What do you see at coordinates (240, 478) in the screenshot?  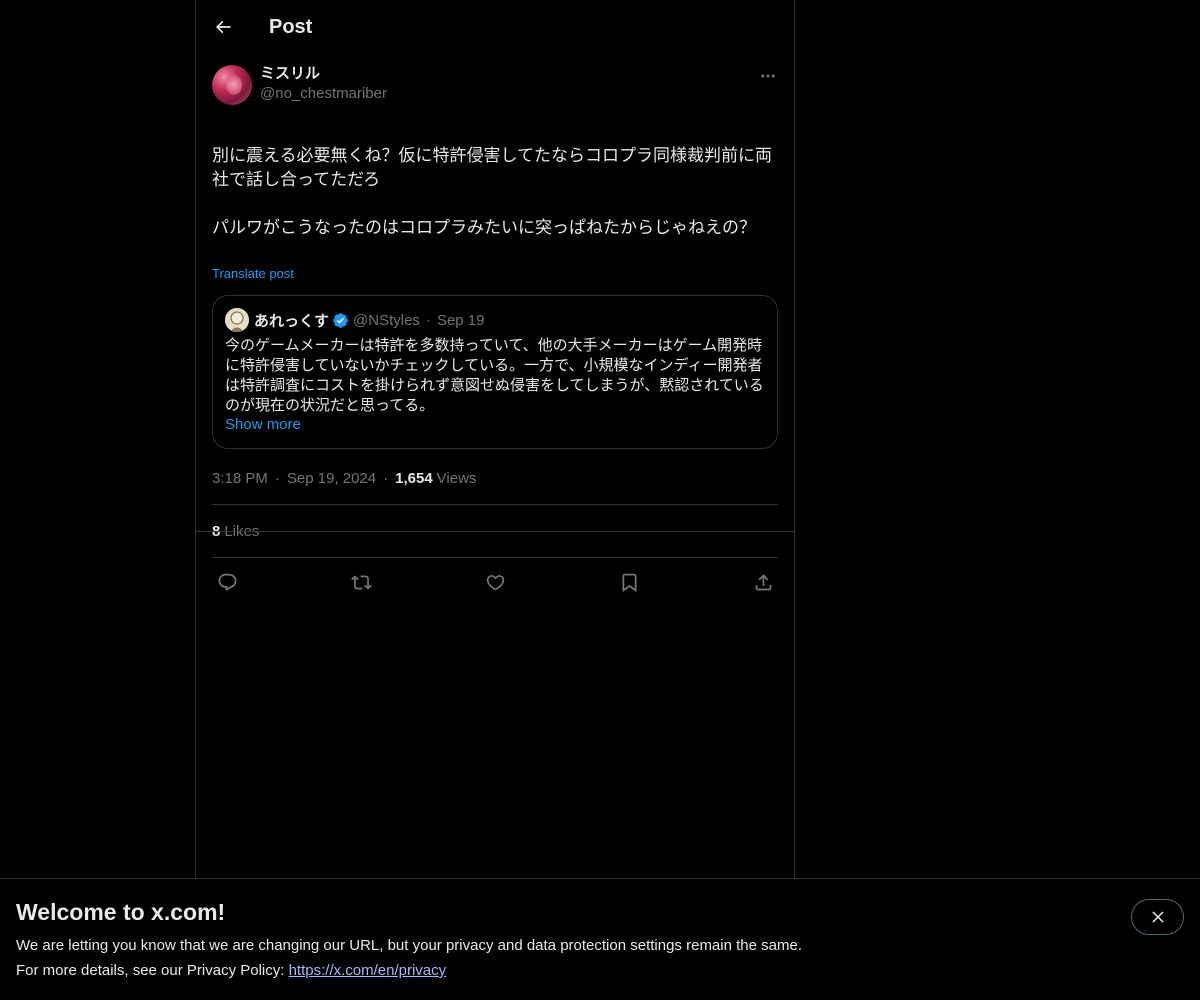 I see `post-time: 3:18 PM` at bounding box center [240, 478].